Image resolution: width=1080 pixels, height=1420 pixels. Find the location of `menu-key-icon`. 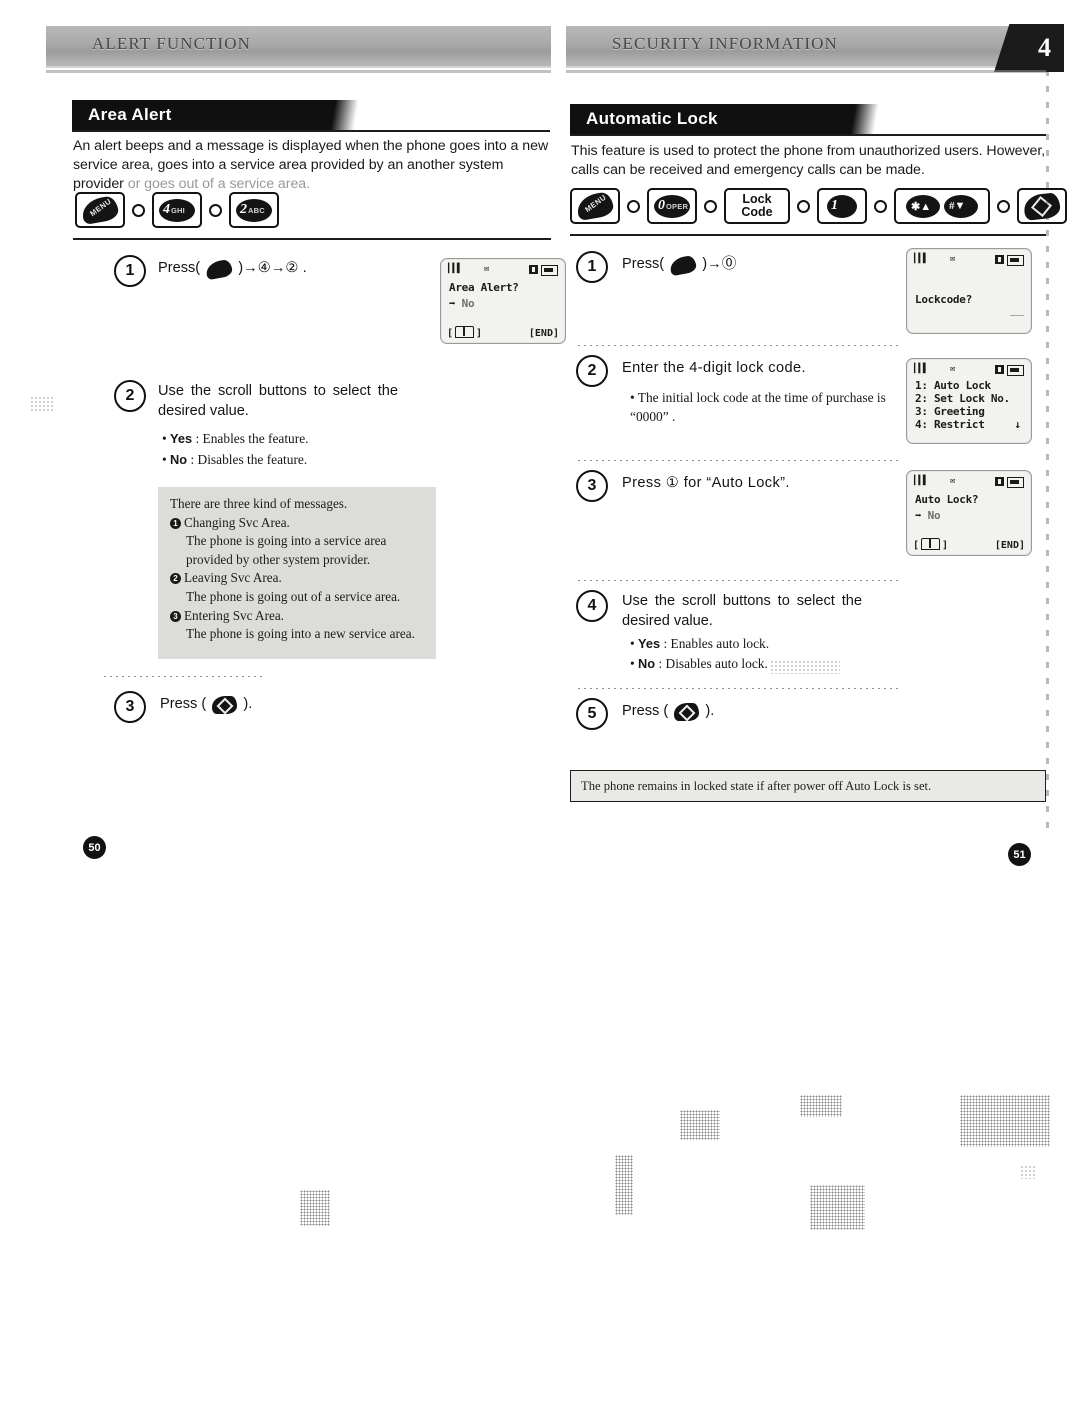

menu-key-icon is located at coordinates (683, 267).